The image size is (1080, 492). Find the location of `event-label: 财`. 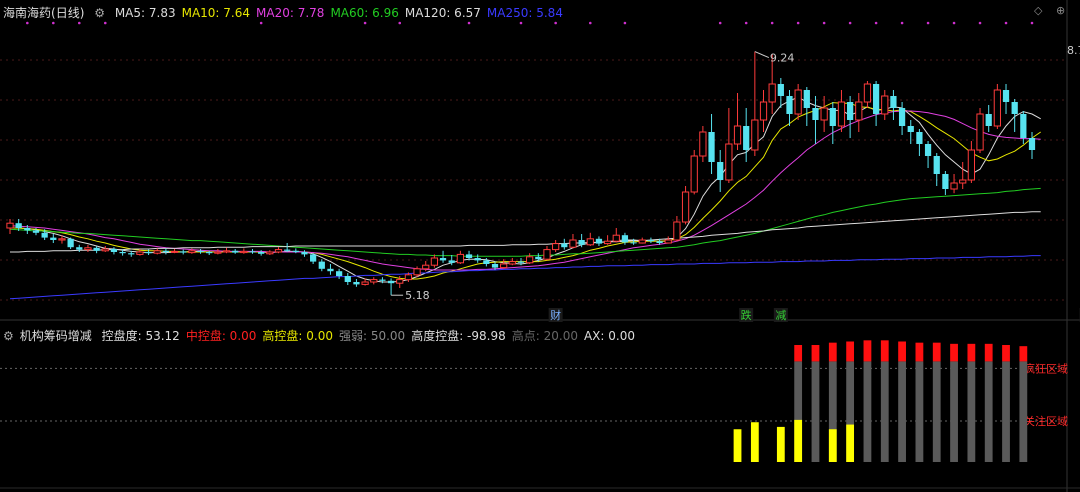

event-label: 财 is located at coordinates (555, 315).